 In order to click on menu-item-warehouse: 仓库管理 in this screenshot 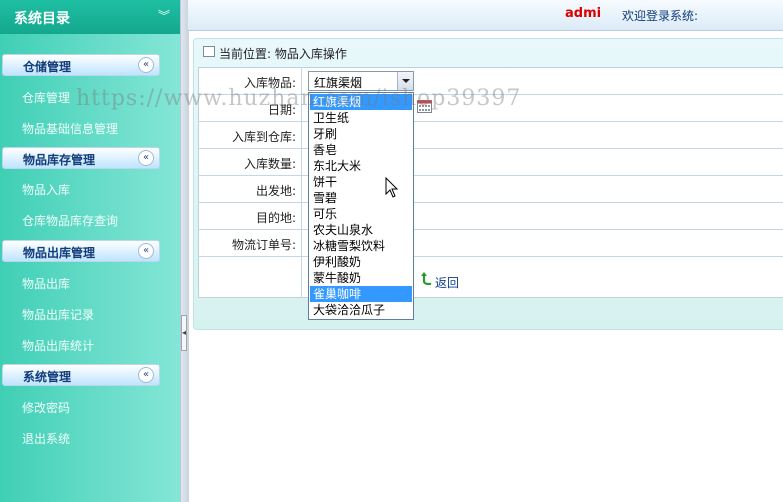, I will do `click(46, 97)`.